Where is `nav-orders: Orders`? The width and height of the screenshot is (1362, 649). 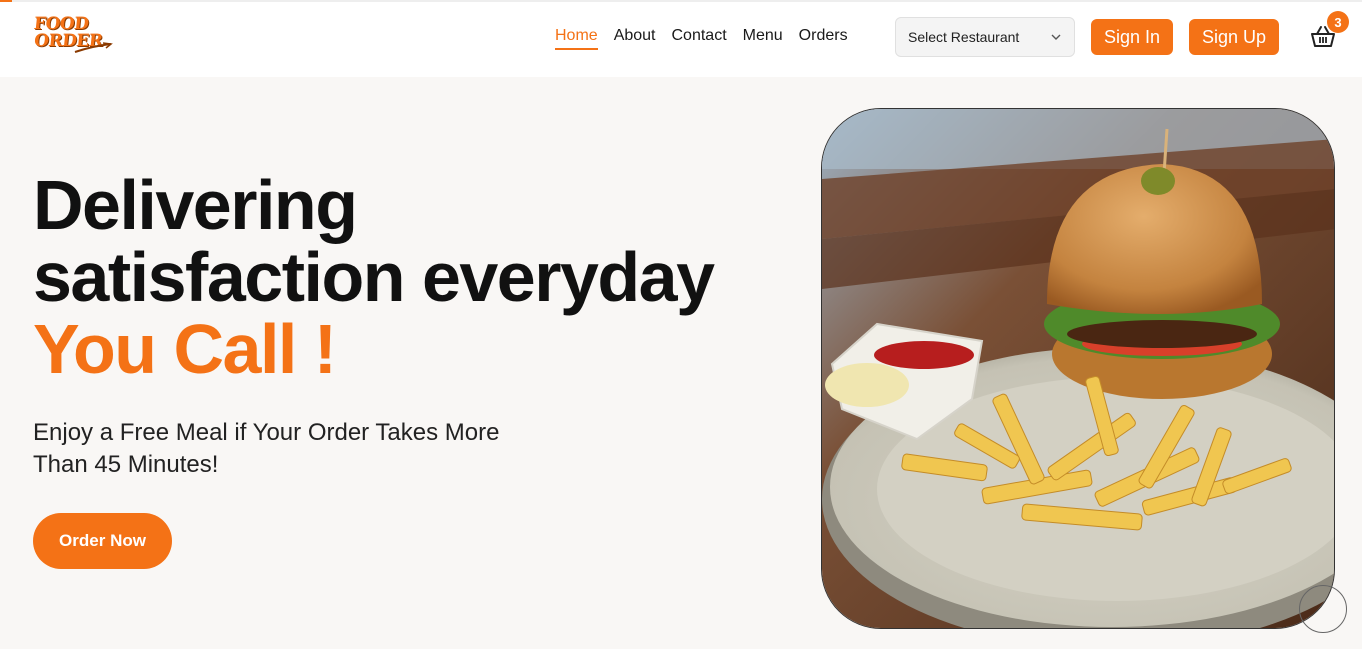
nav-orders: Orders is located at coordinates (823, 38).